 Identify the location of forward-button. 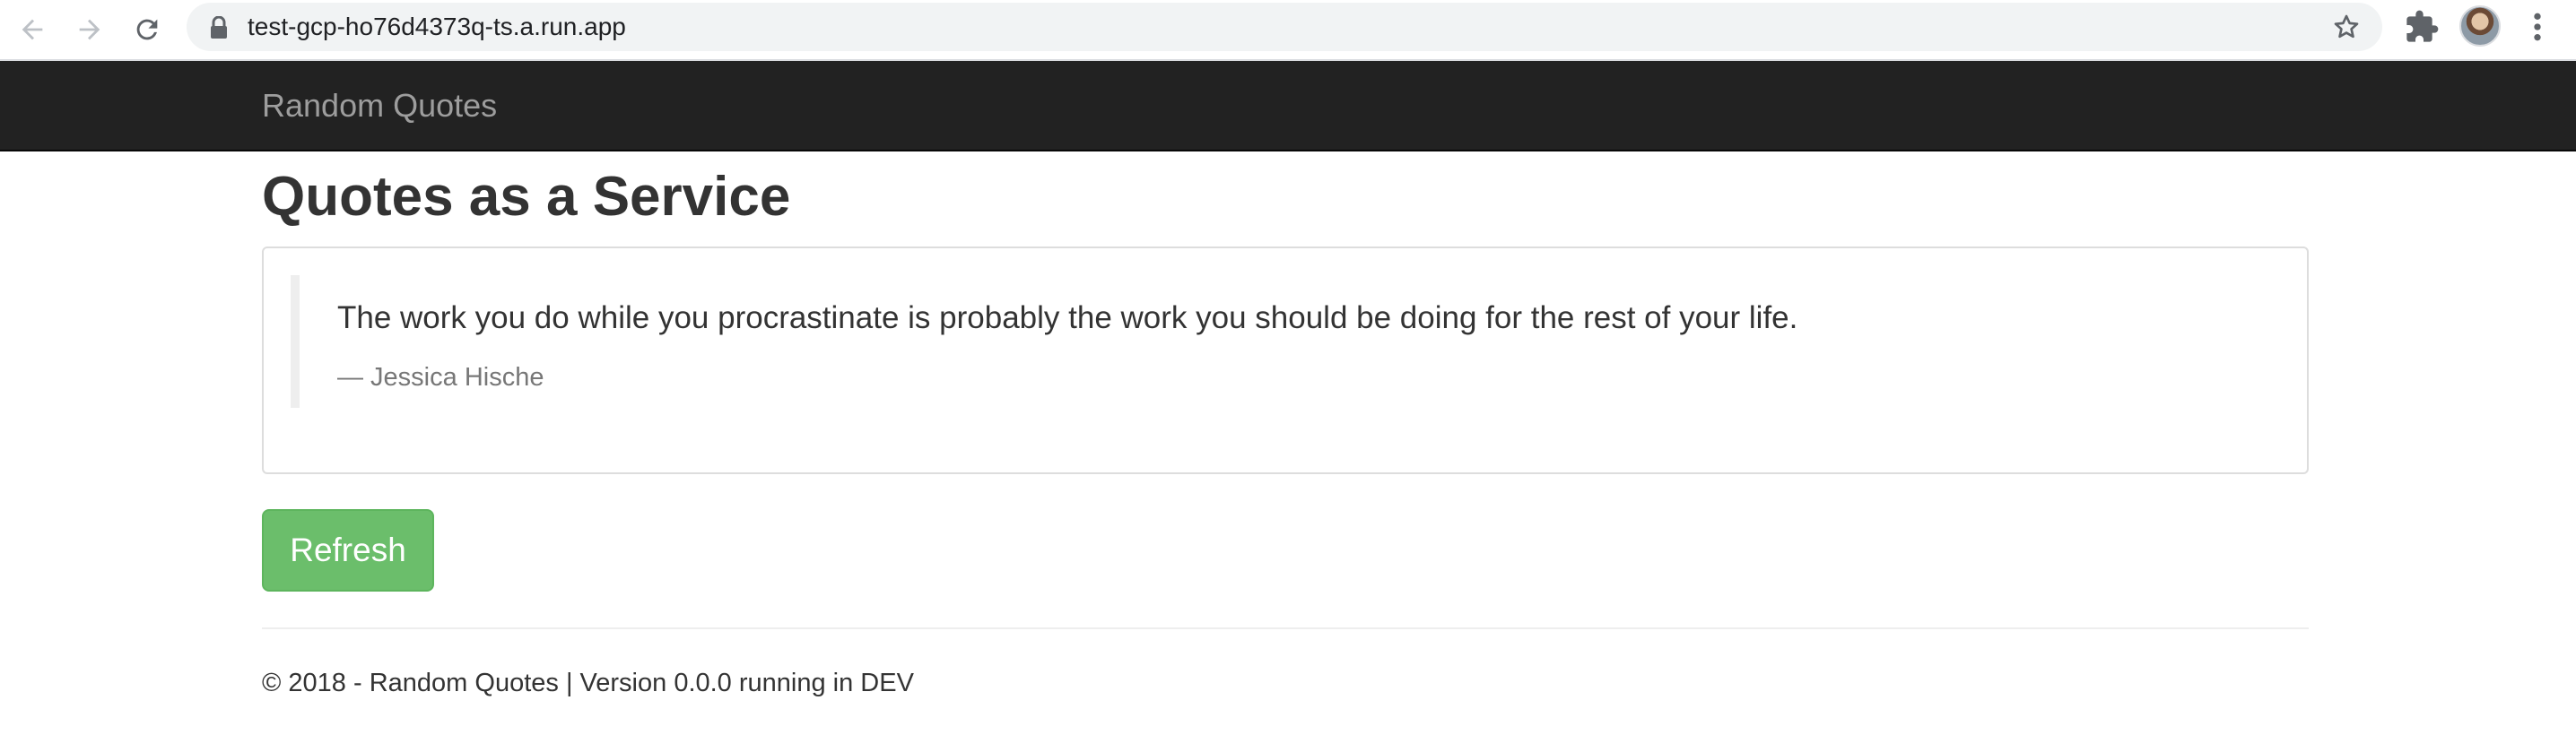
(89, 29).